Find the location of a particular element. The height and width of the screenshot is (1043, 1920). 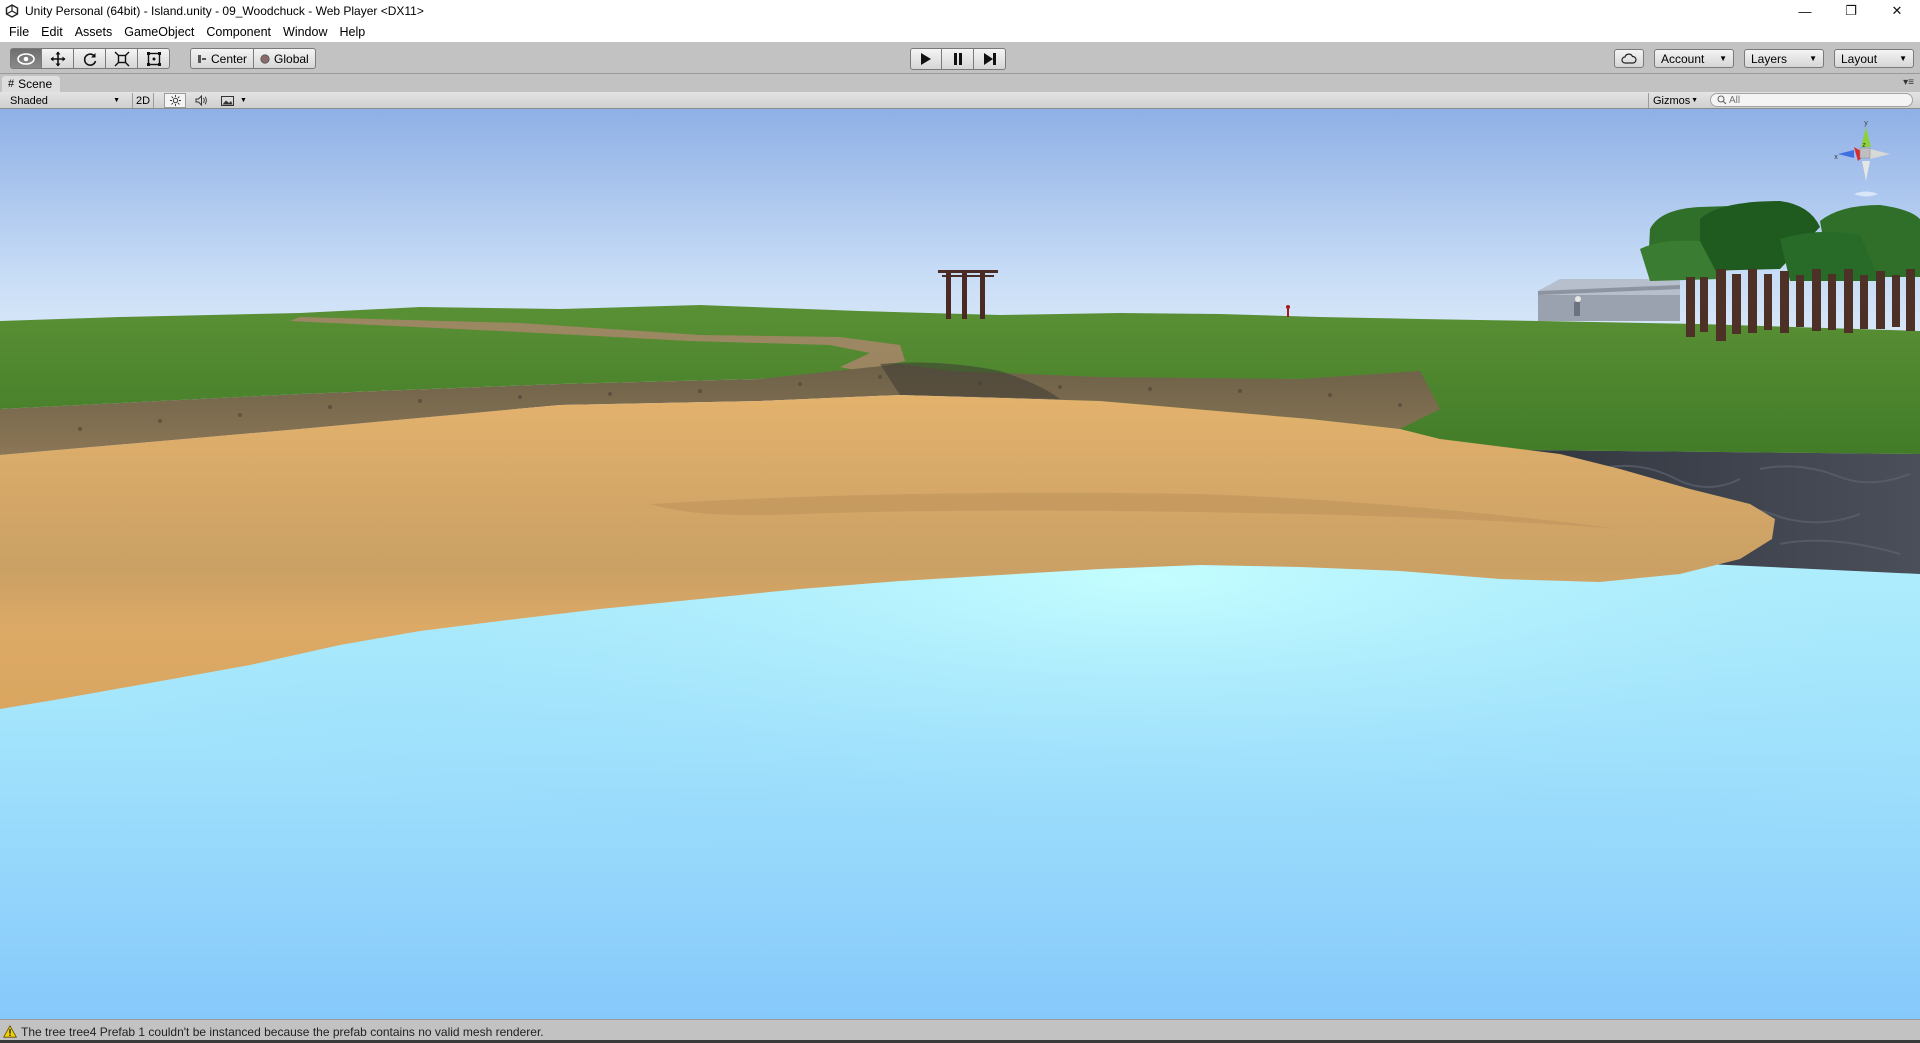

account-dropdown: Account ▼ is located at coordinates (1694, 58).